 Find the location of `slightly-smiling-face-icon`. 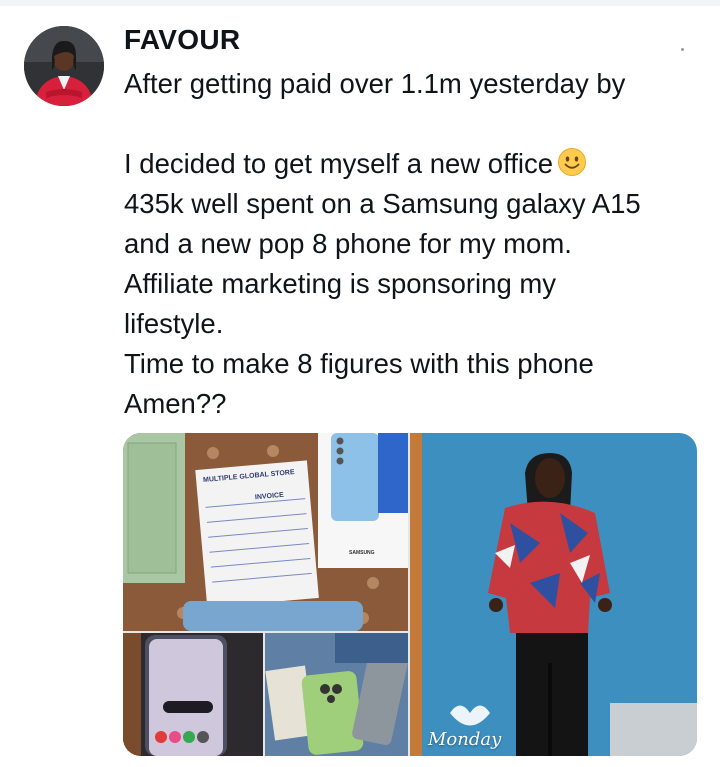

slightly-smiling-face-icon is located at coordinates (572, 162).